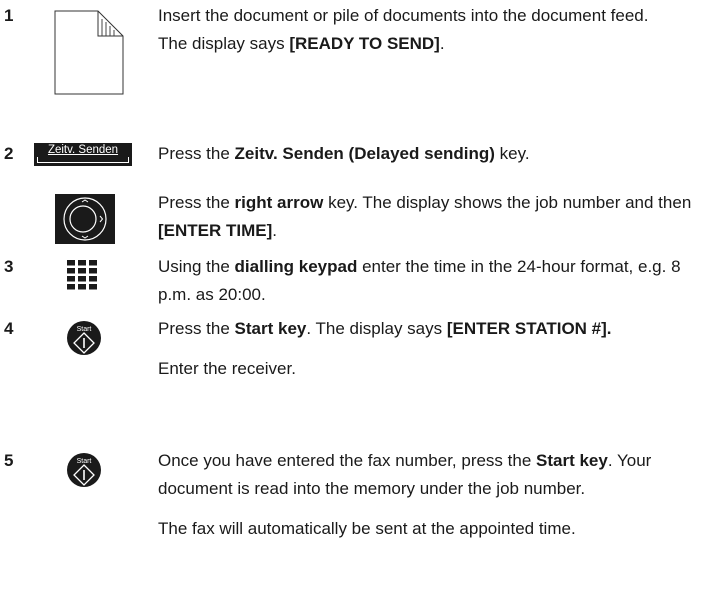  What do you see at coordinates (227, 368) in the screenshot?
I see `step-4-paragraph-2: Enter the receiver.` at bounding box center [227, 368].